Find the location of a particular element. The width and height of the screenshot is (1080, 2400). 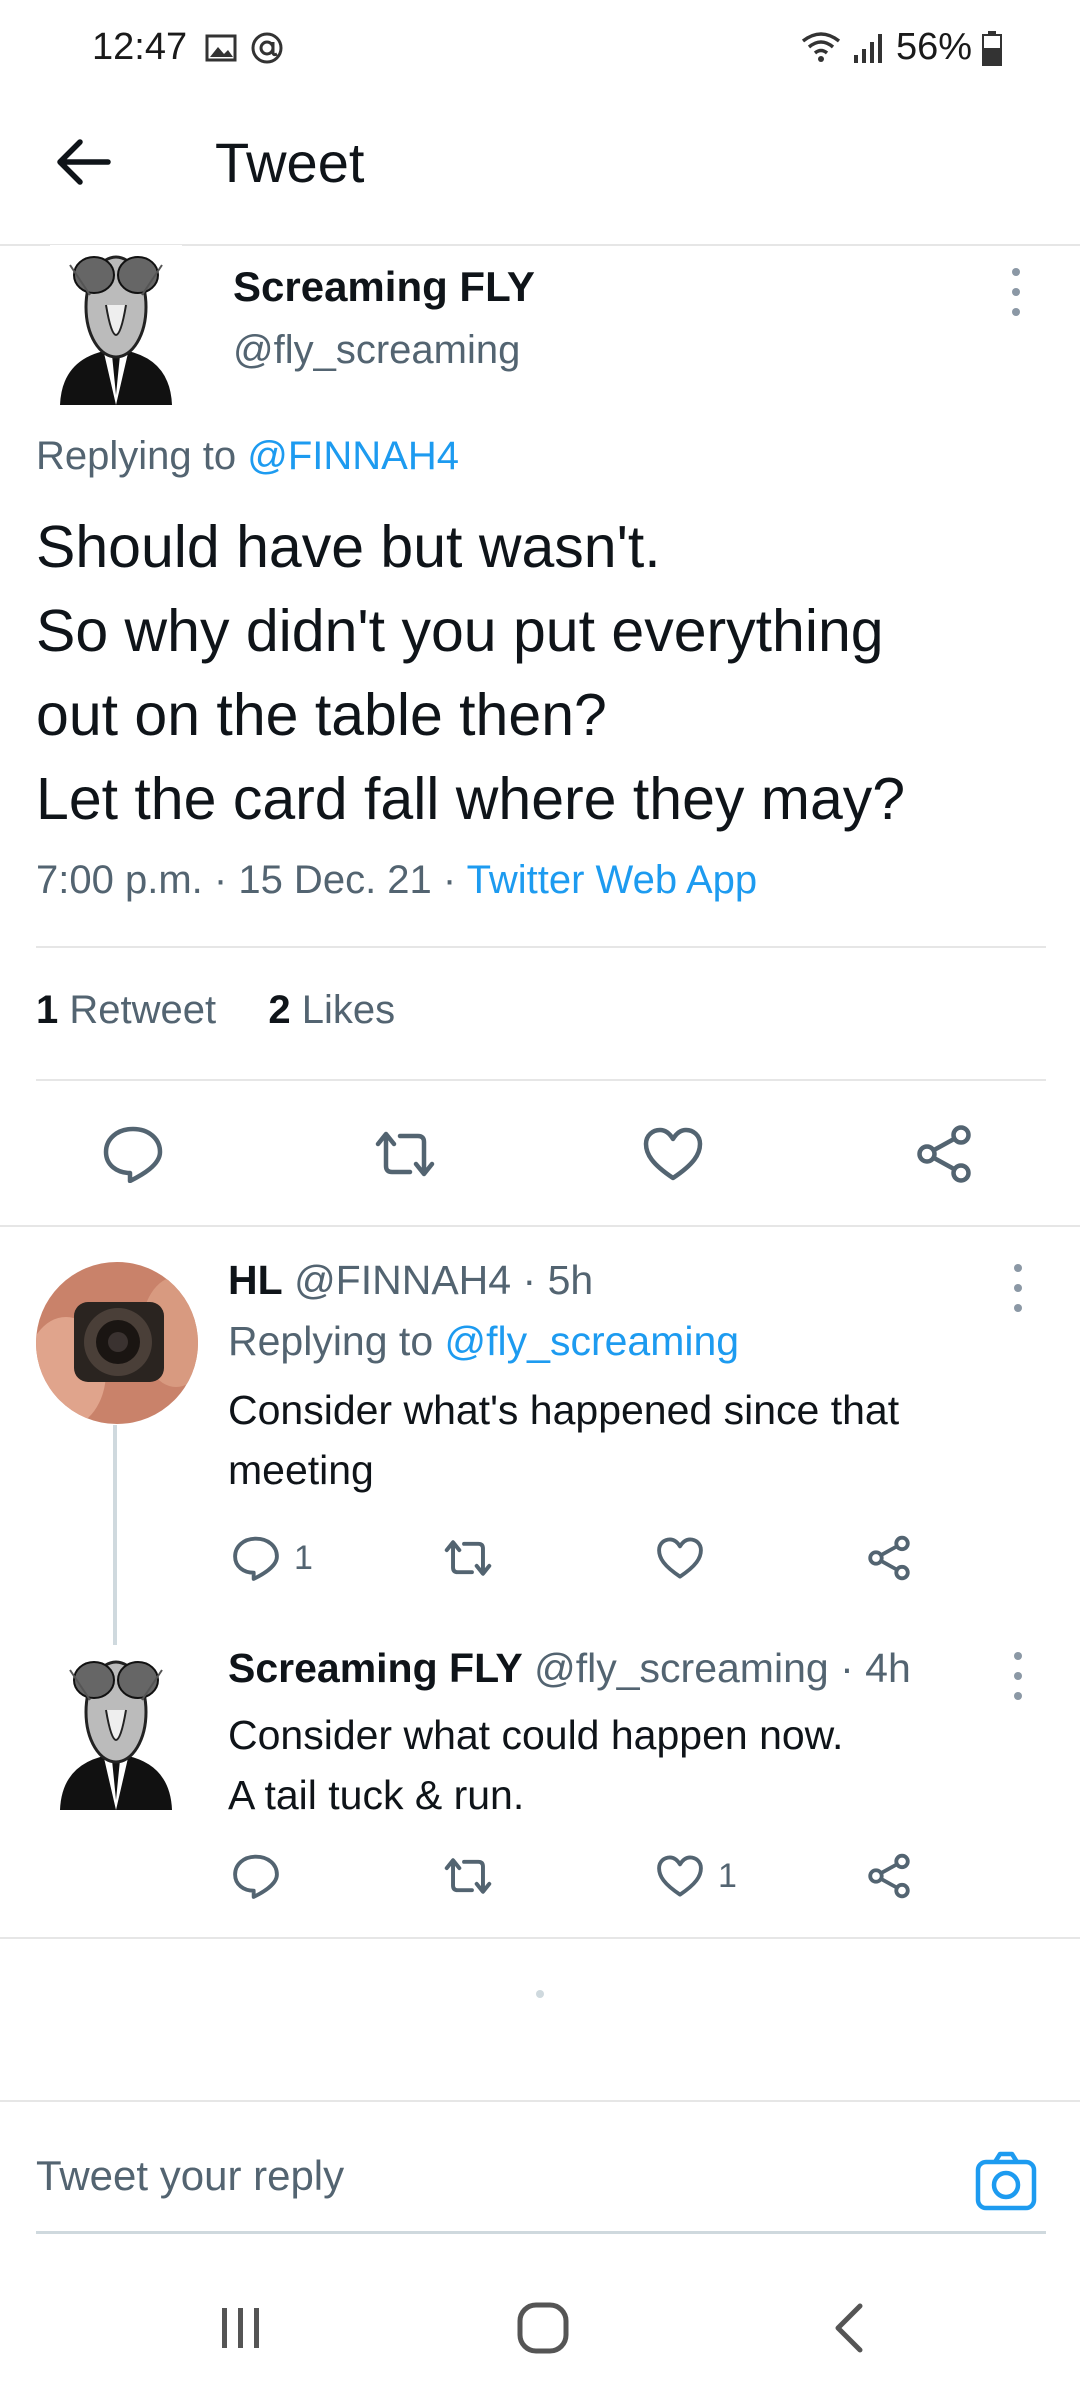

replying-to-handle: @fly_screaming is located at coordinates (592, 1341).